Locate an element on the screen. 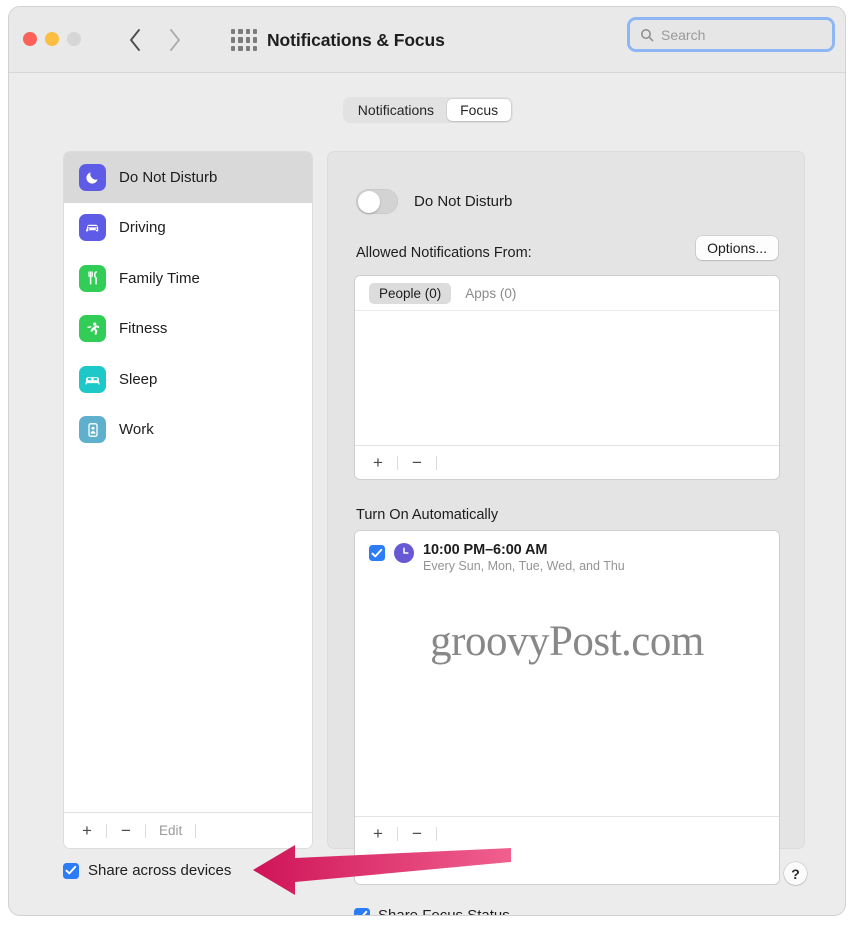 The height and width of the screenshot is (928, 854). turn-on-automatically-label: Turn On Automatically is located at coordinates (427, 515).